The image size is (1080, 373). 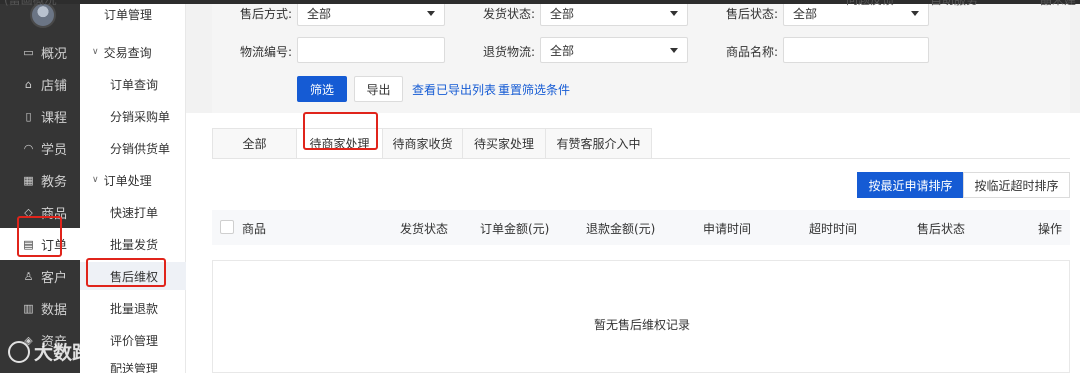 I want to click on topbar-link-self-service: 自助服务, so click(x=954, y=4).